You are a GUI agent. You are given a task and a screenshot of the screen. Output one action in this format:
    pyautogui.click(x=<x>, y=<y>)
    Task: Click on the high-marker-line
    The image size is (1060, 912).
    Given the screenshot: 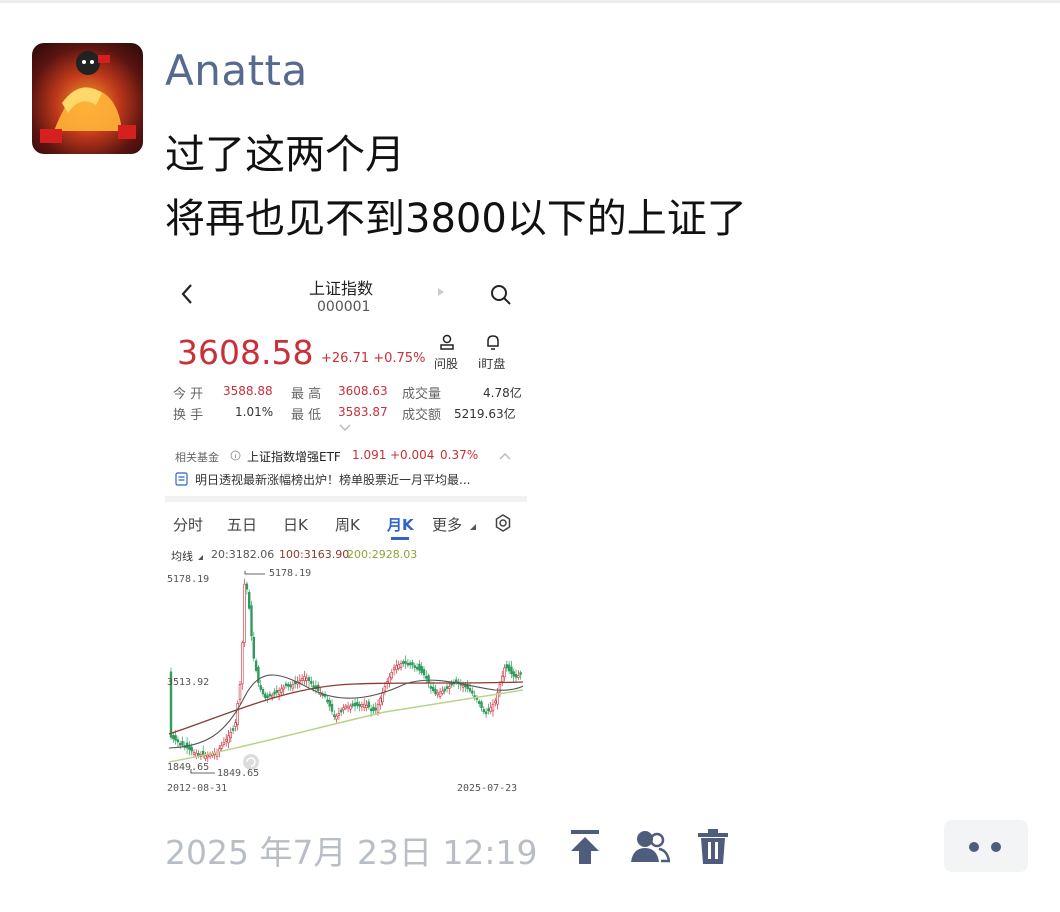 What is the action you would take?
    pyautogui.click(x=254, y=573)
    